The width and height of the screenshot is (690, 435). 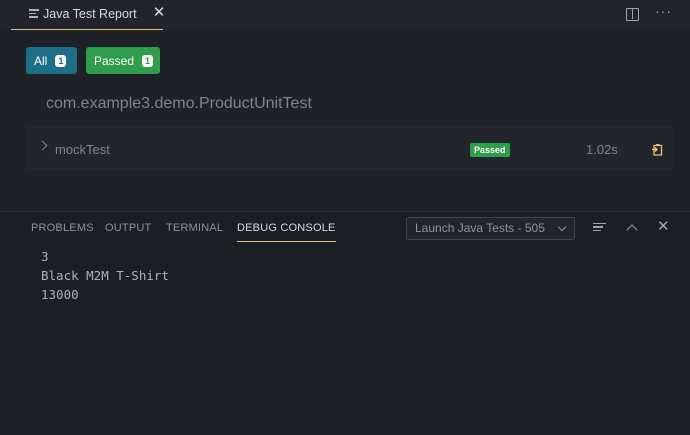 I want to click on test-suite-title: com.example3.demo.ProductUnitTest, so click(x=179, y=103).